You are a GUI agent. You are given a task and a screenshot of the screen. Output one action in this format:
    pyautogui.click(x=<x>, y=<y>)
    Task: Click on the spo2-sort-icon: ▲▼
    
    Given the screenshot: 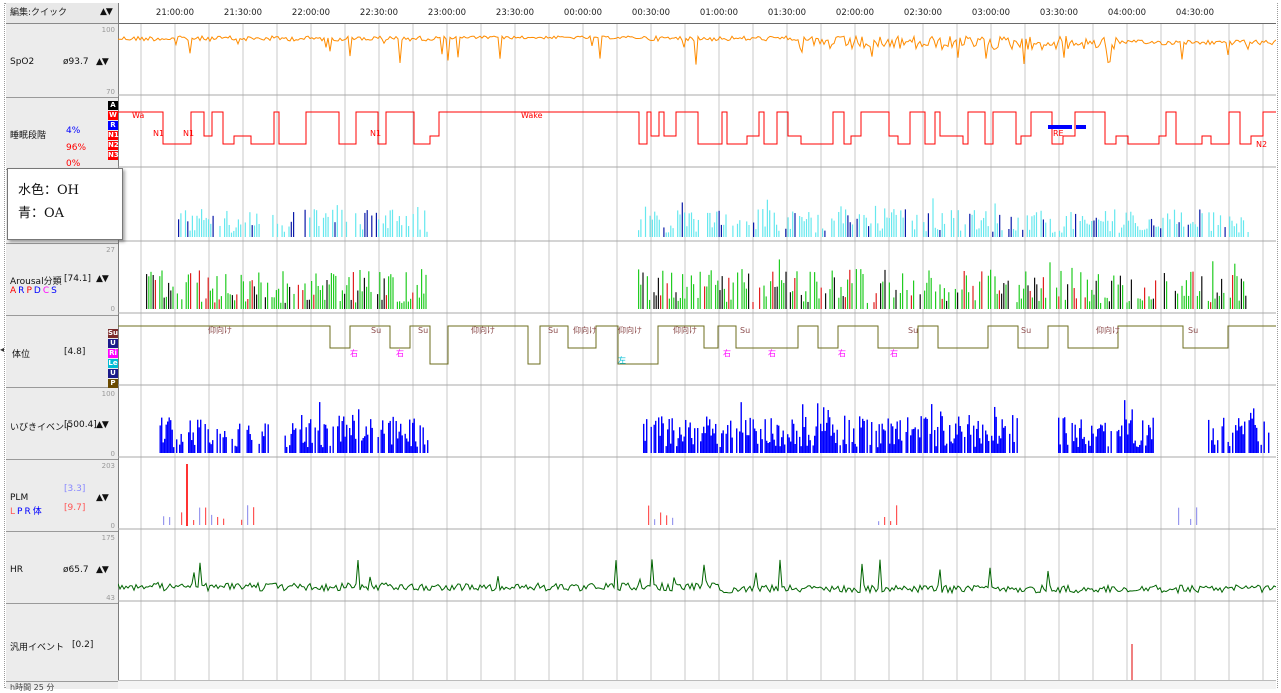 What is the action you would take?
    pyautogui.click(x=102, y=62)
    